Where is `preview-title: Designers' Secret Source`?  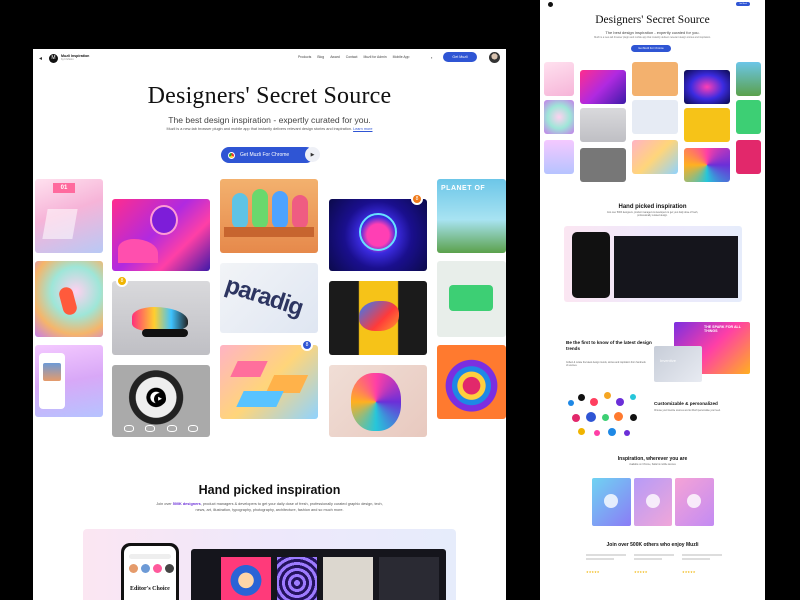 preview-title: Designers' Secret Source is located at coordinates (652, 20).